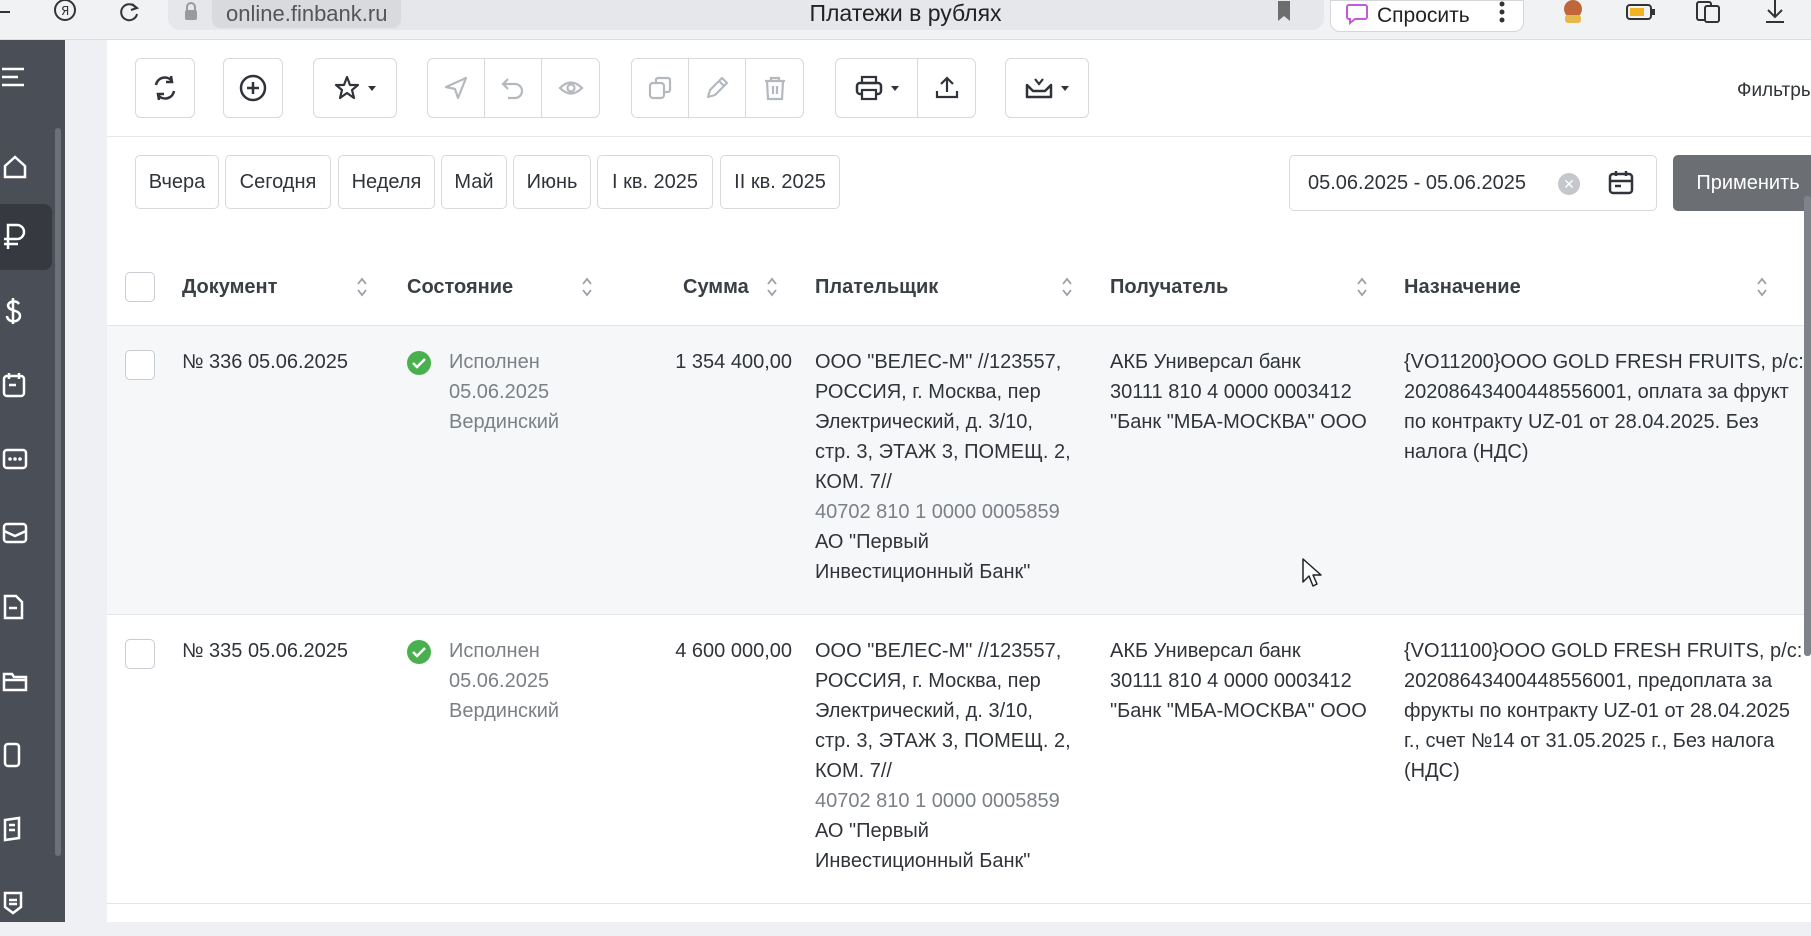  I want to click on filters-label: Фильтры, so click(1774, 90).